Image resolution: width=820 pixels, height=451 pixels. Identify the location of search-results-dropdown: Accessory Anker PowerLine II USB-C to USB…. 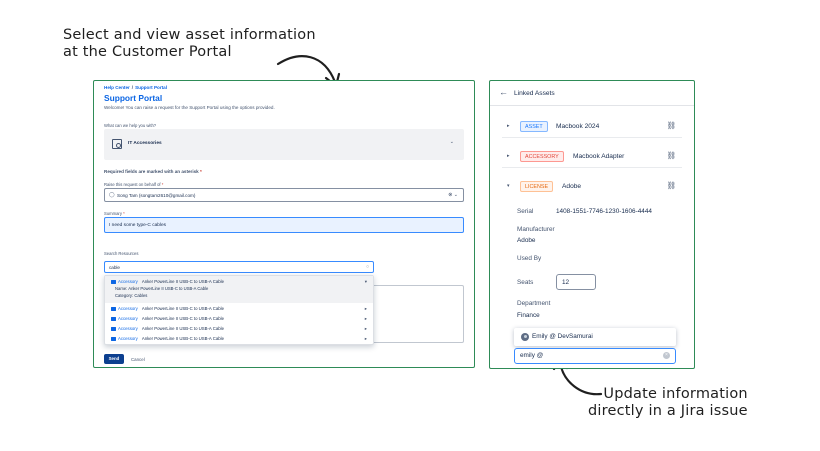
(239, 310).